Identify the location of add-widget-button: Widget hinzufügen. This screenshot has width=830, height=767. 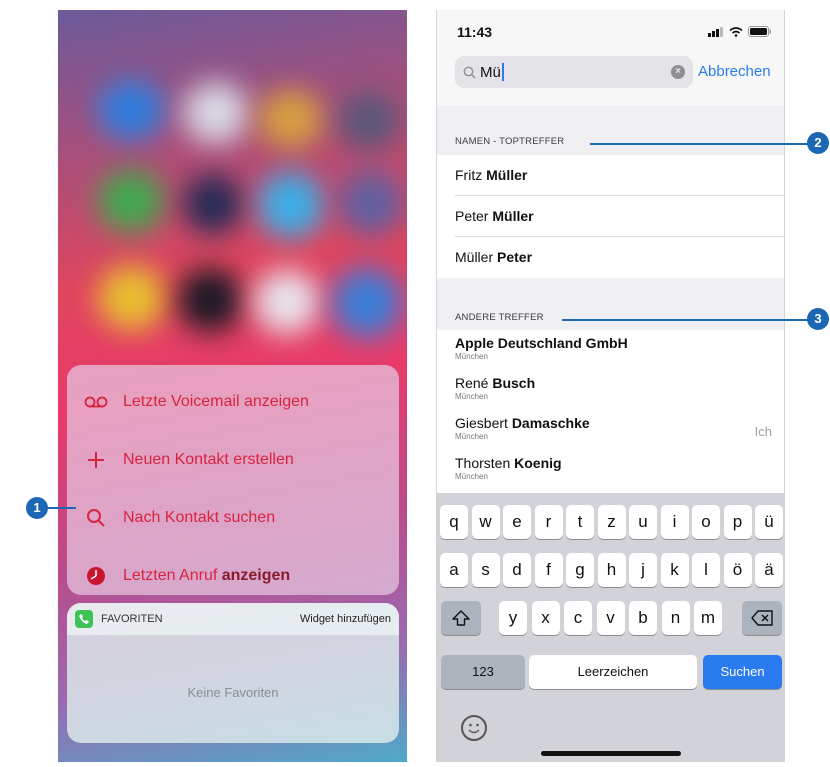
(345, 619).